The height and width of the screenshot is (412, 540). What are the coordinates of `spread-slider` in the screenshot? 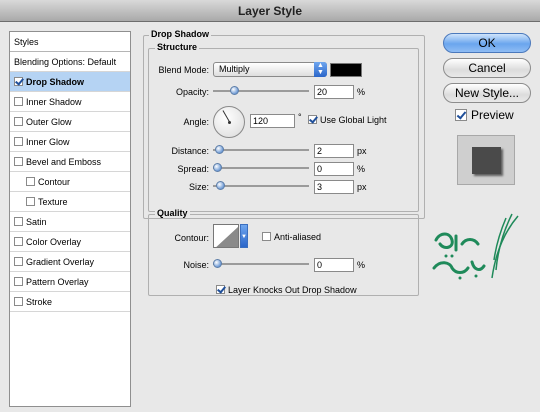 It's located at (261, 168).